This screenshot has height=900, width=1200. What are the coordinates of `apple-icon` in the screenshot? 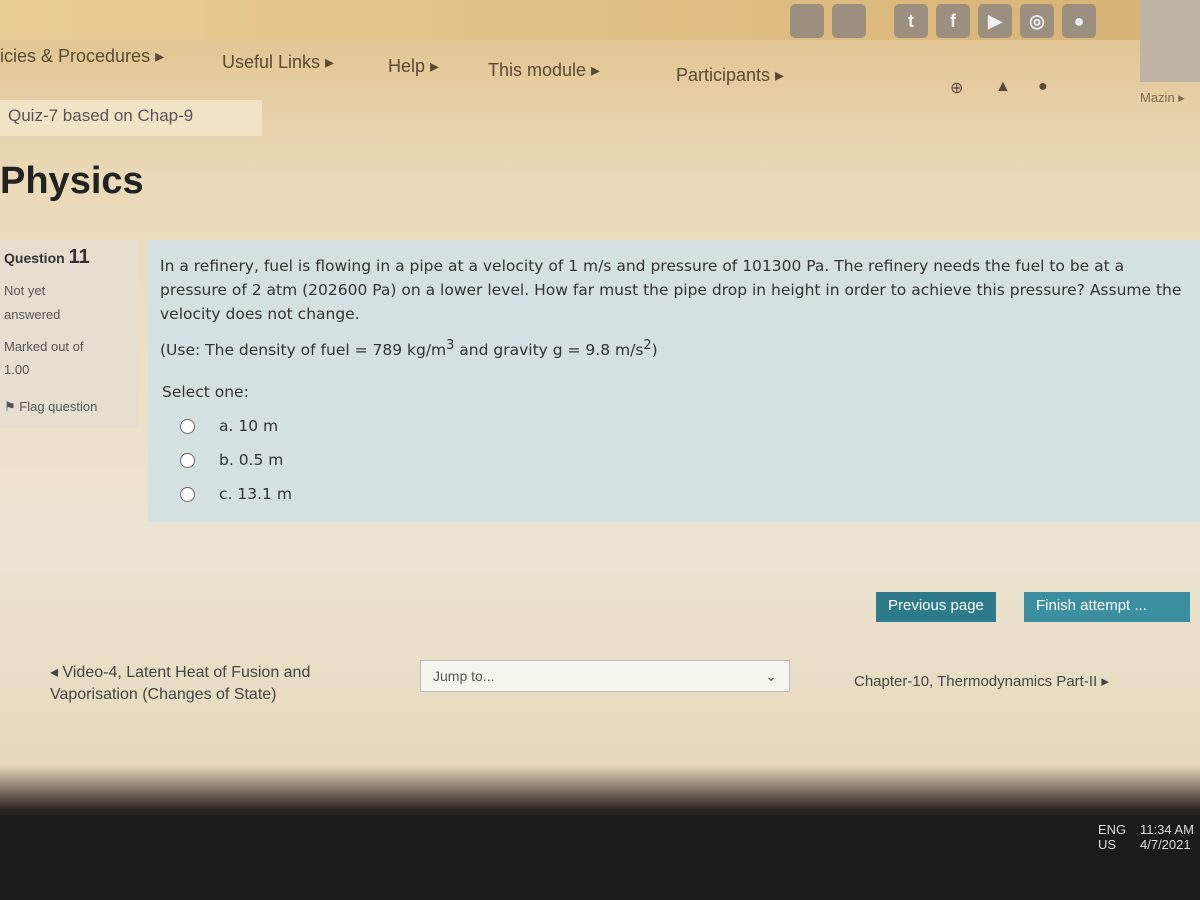 It's located at (807, 21).